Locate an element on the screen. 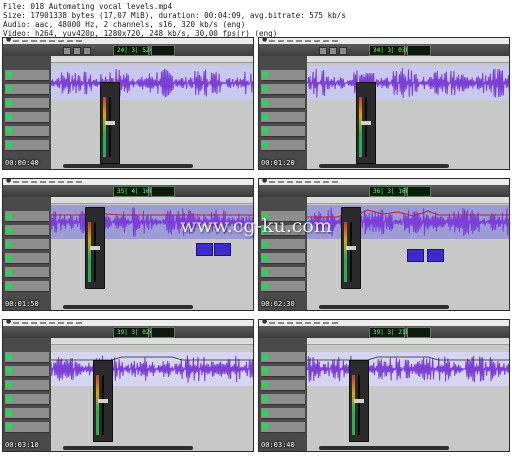 The image size is (512, 463). video-timestamp: 00:01:20 is located at coordinates (278, 163).